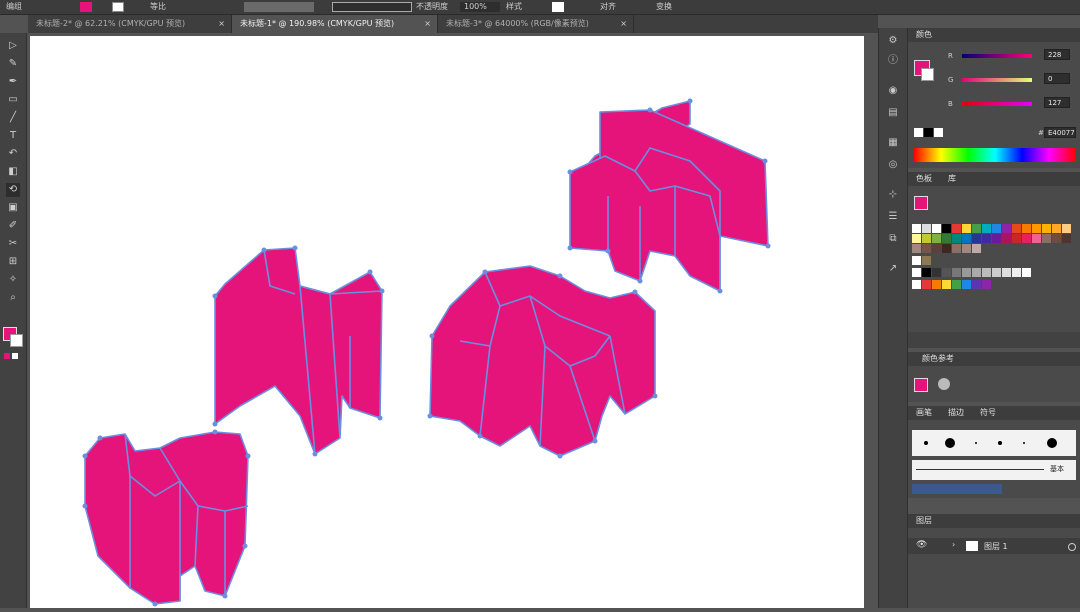 Image resolution: width=1080 pixels, height=612 pixels. Describe the element at coordinates (997, 80) in the screenshot. I see `channel-g-slider` at that location.